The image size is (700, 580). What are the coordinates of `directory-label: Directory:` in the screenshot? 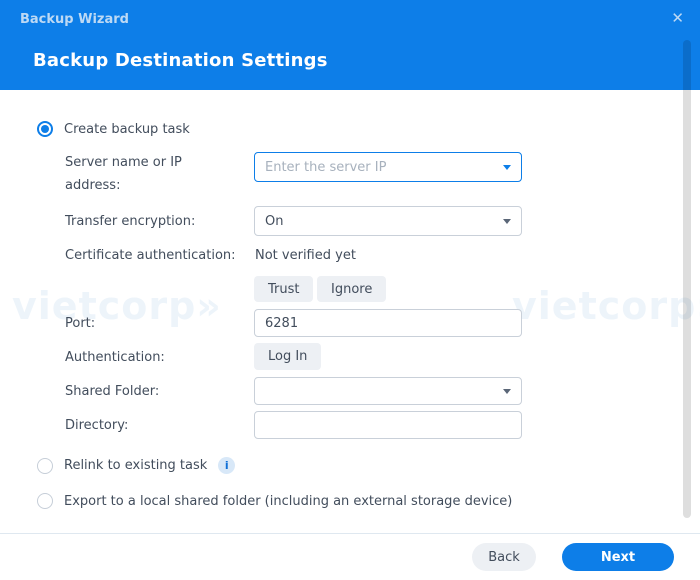 It's located at (97, 425).